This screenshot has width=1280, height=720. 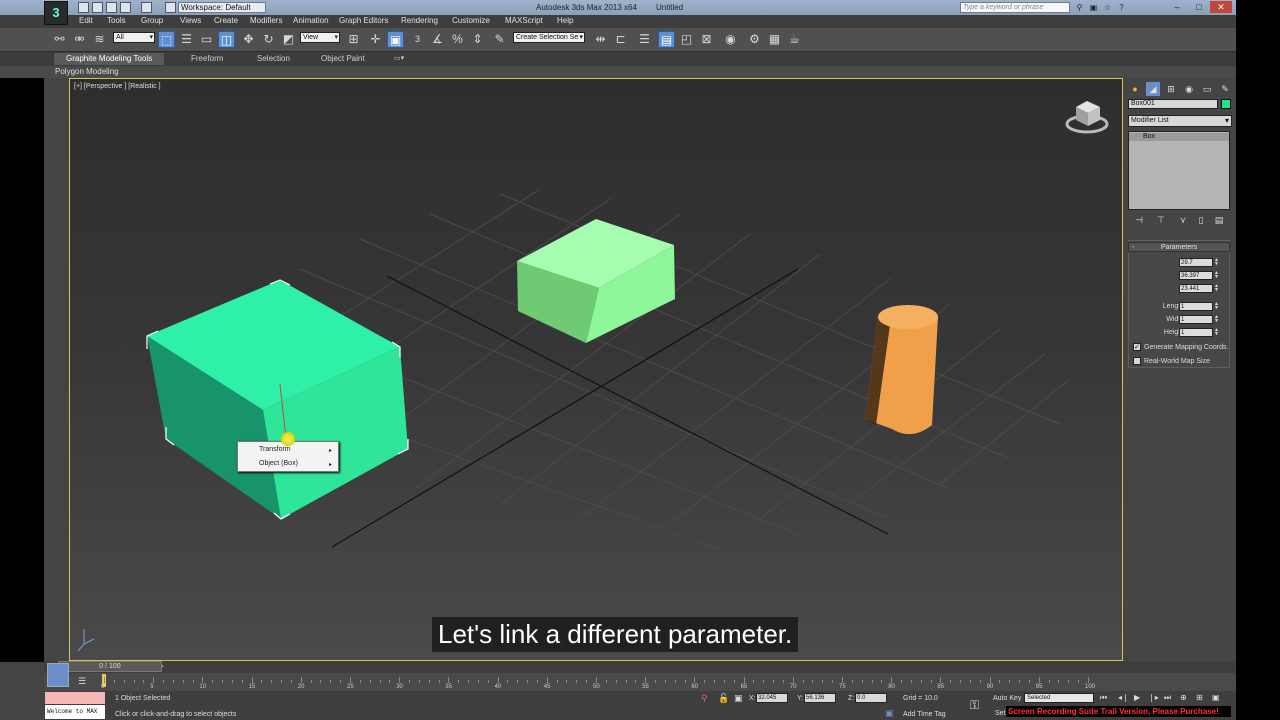 What do you see at coordinates (222, 7) in the screenshot?
I see `workspace-dropdown: Workspace: Default` at bounding box center [222, 7].